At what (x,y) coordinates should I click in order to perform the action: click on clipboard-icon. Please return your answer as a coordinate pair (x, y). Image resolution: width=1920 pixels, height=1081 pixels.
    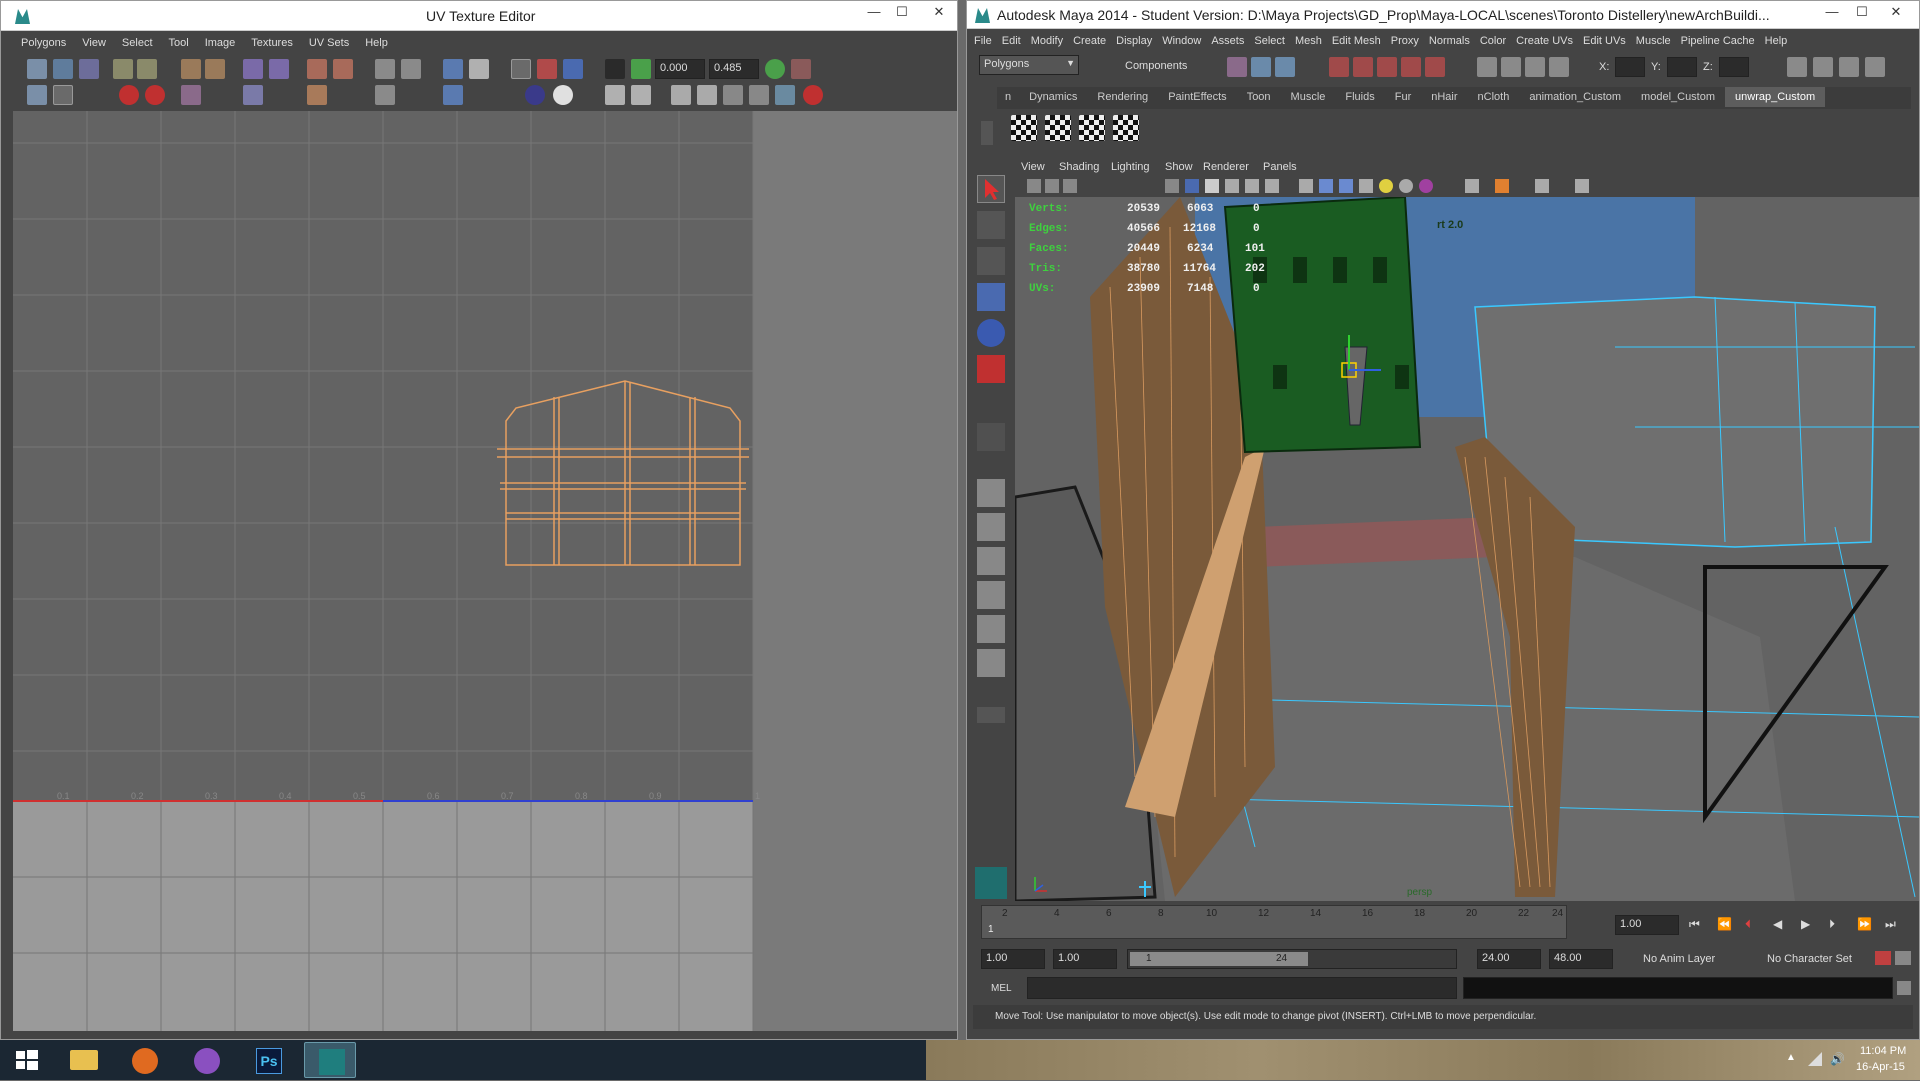
    Looking at the image, I should click on (733, 95).